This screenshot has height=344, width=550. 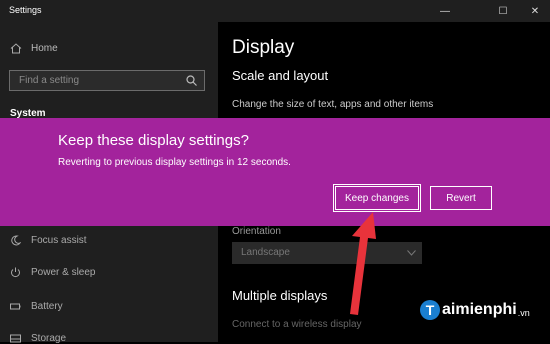 I want to click on battery-icon, so click(x=15, y=306).